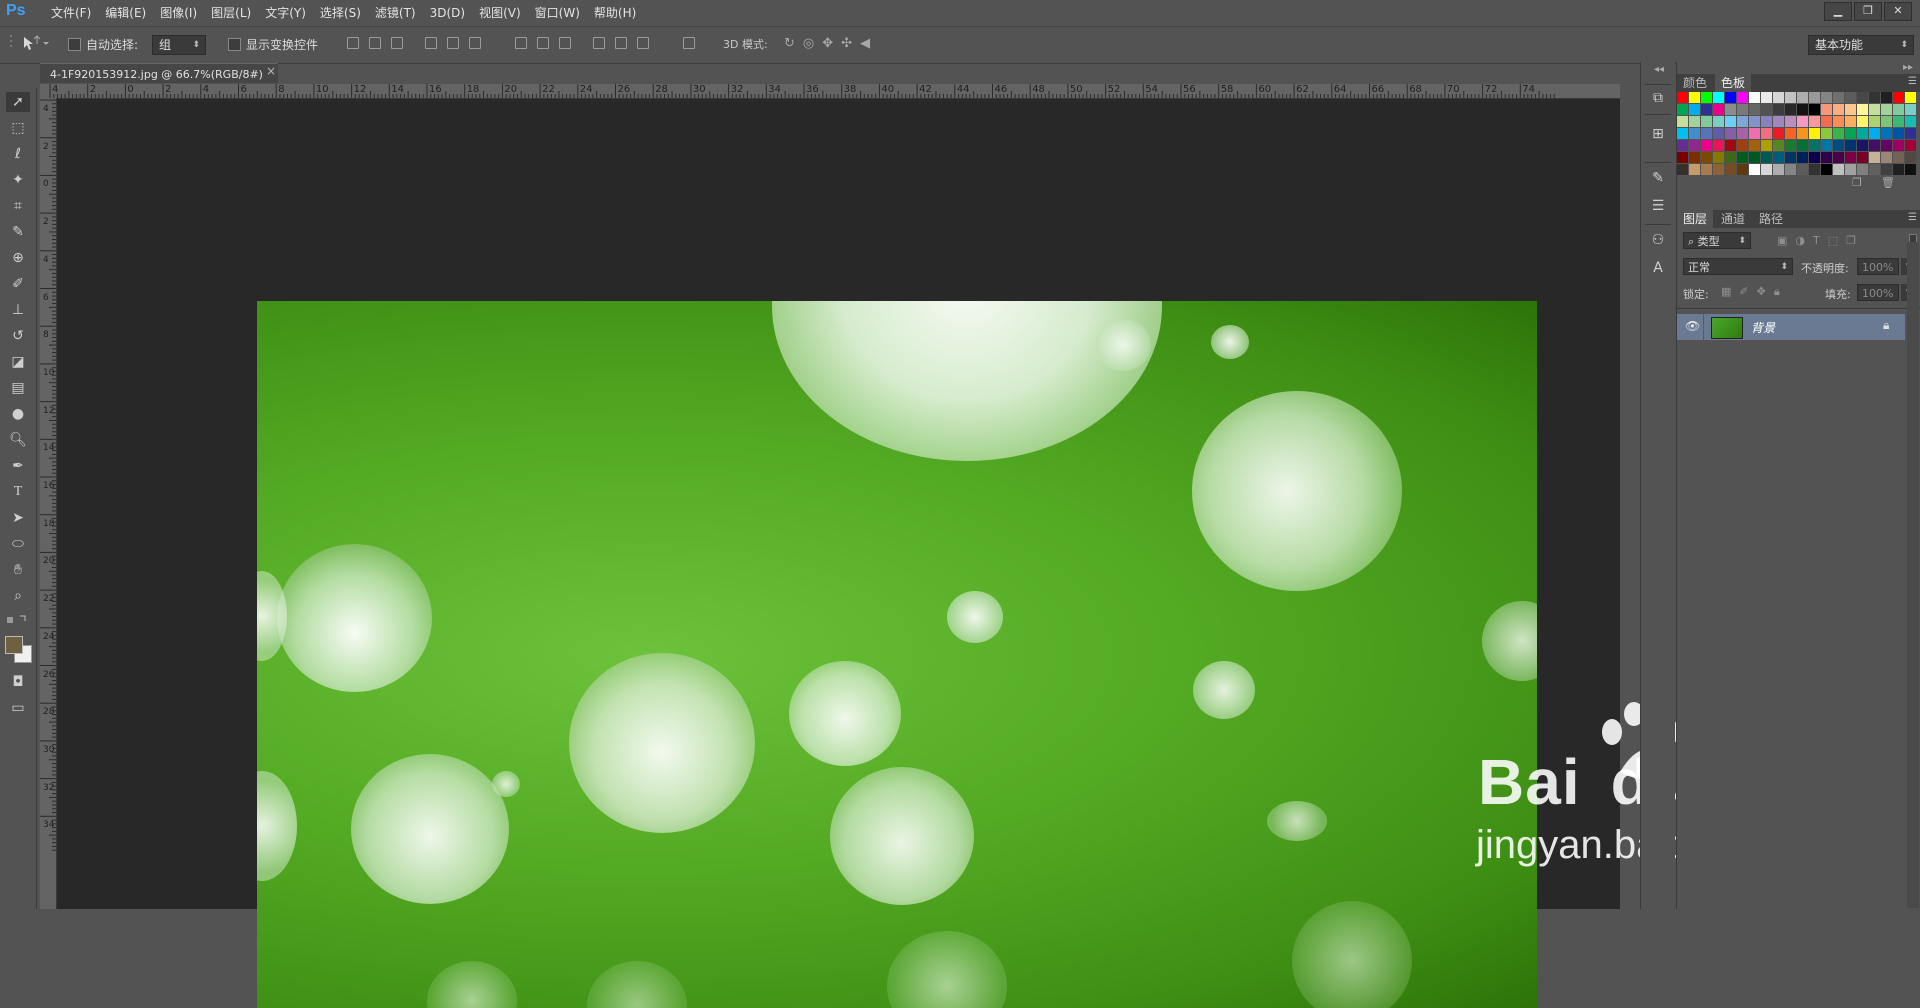  Describe the element at coordinates (620, 42) in the screenshot. I see `distribute-hcenter-icon` at that location.